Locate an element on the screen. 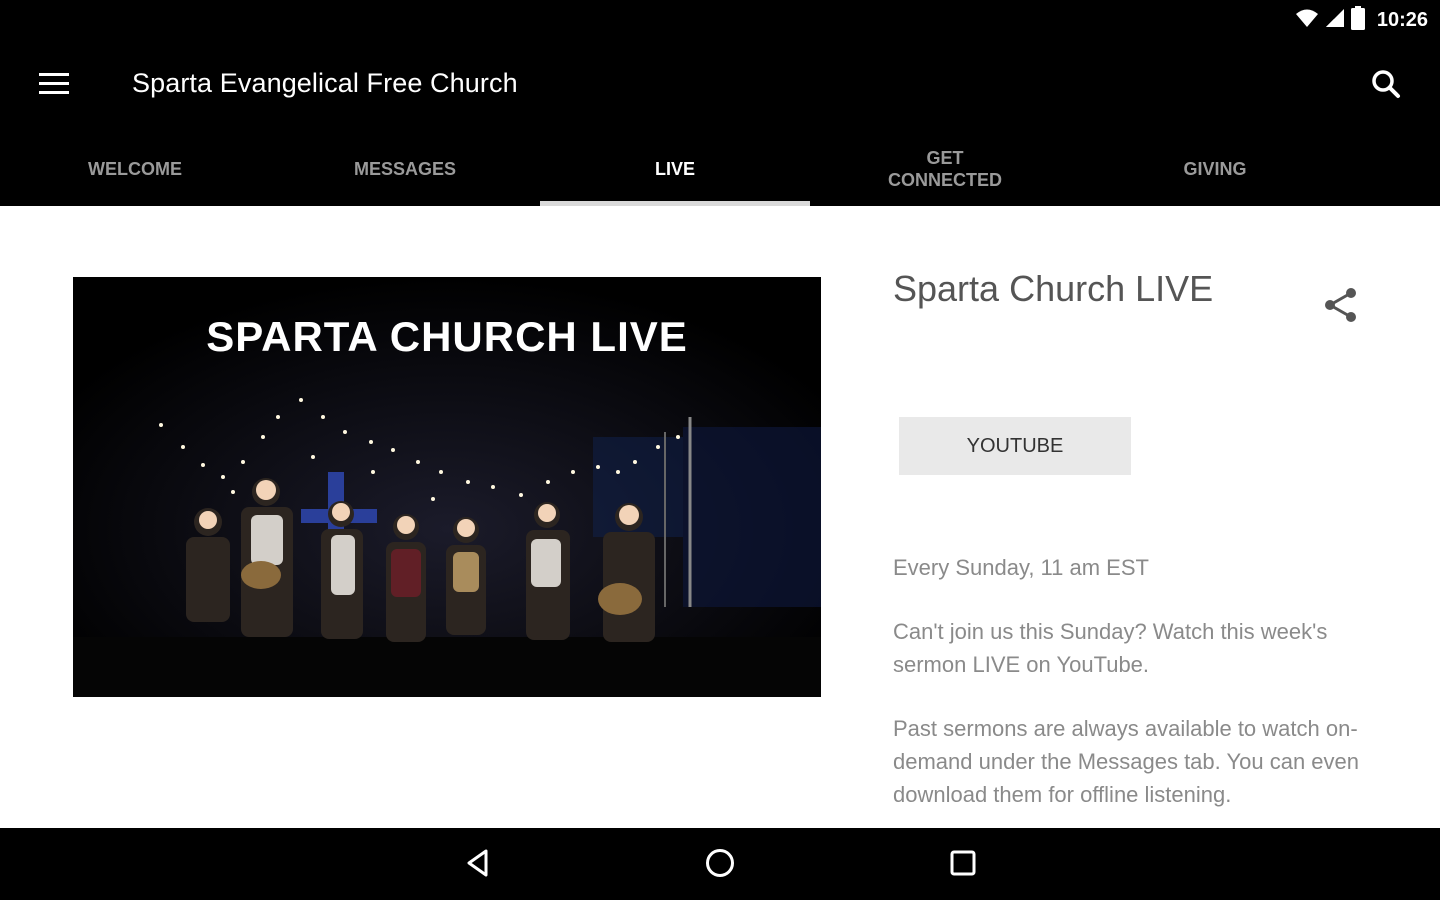 The image size is (1440, 900). tab-giving: GIVING is located at coordinates (1215, 169).